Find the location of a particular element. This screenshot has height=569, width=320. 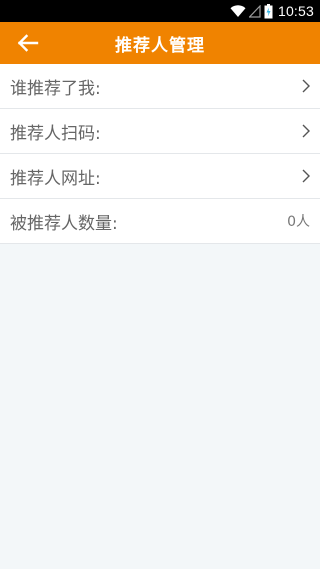

arrow-left-icon is located at coordinates (28, 43).